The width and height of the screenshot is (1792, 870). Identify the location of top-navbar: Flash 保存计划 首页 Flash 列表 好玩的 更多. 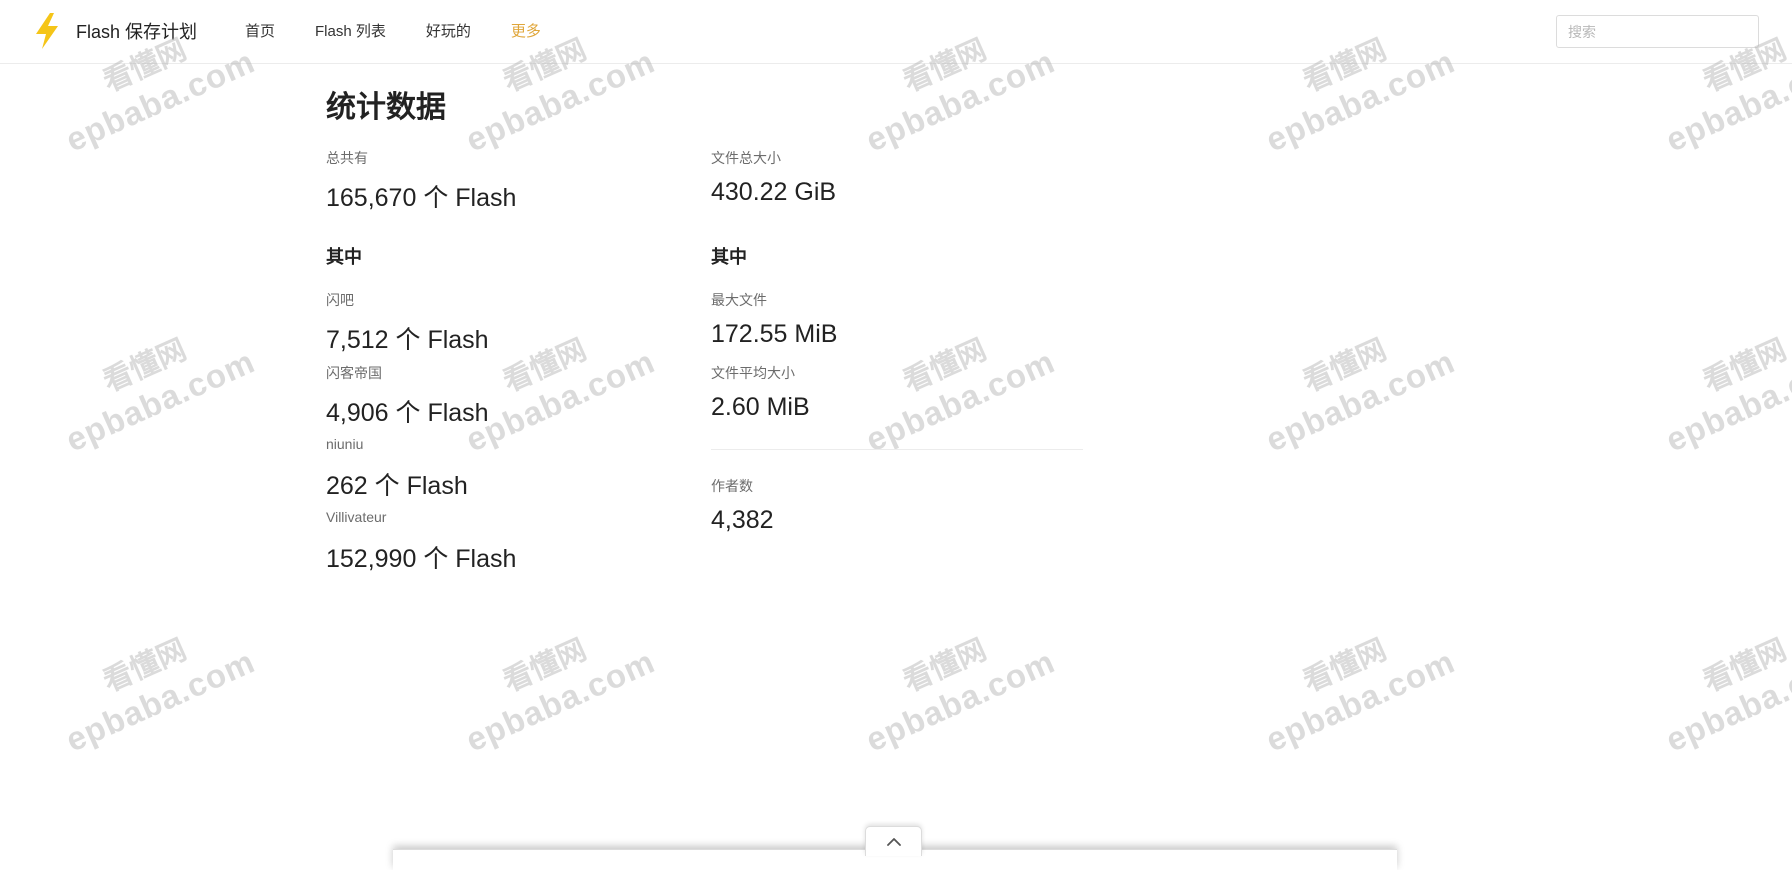
(896, 32).